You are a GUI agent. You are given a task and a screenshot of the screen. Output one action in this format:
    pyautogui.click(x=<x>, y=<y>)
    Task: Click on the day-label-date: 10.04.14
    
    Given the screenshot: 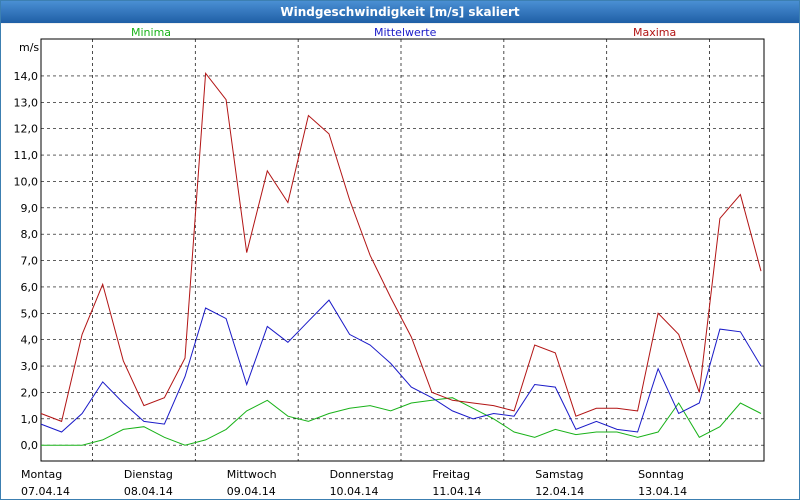 What is the action you would take?
    pyautogui.click(x=354, y=491)
    